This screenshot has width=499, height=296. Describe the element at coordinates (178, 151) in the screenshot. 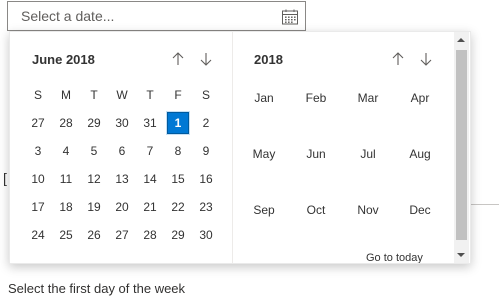

I see `day-cell: 8` at that location.